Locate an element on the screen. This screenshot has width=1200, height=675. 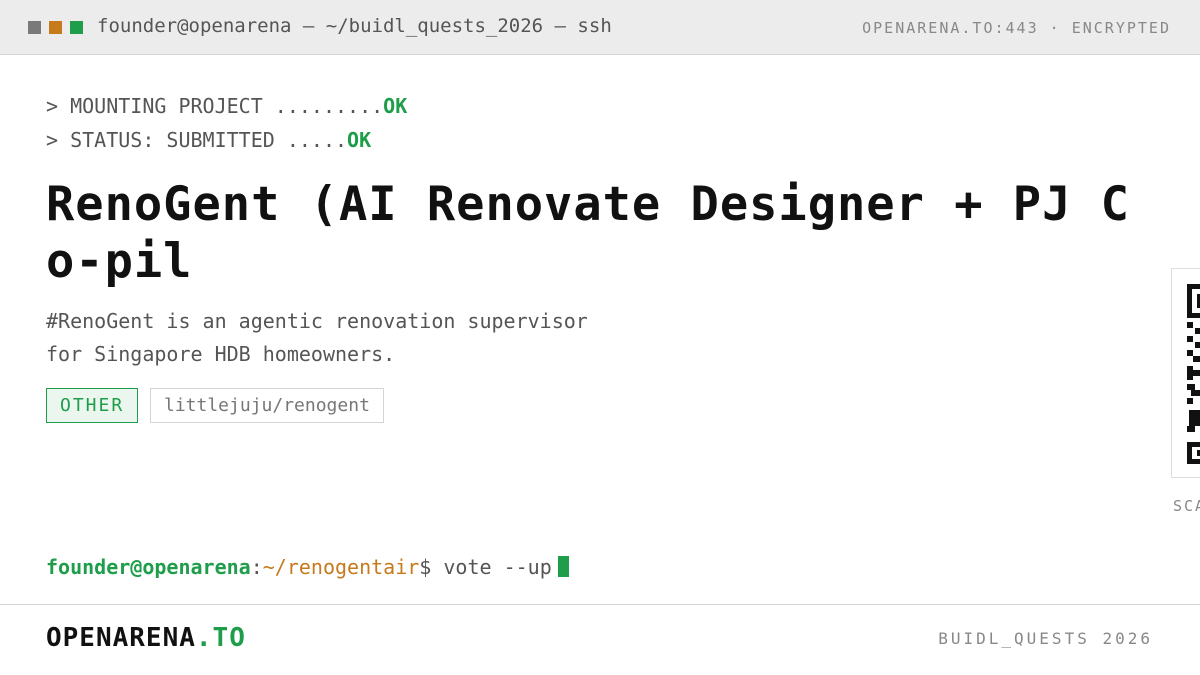
window-dot-gray is located at coordinates (34, 27).